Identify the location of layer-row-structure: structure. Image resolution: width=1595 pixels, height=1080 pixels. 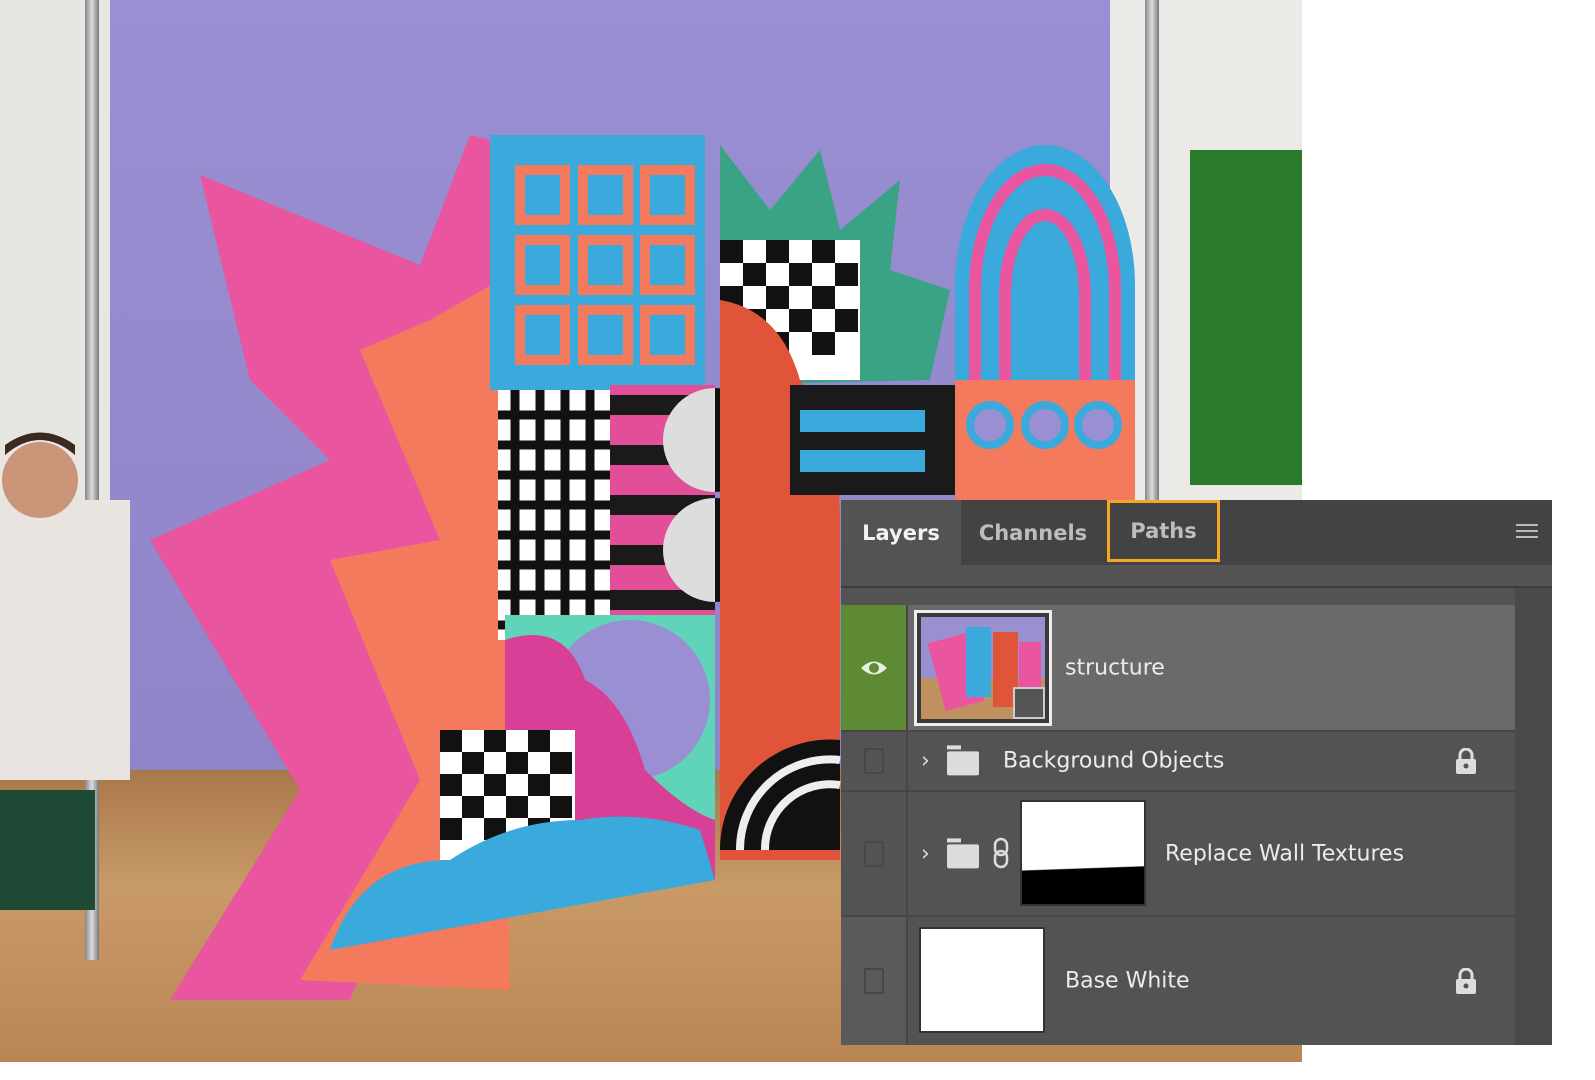
(1178, 668).